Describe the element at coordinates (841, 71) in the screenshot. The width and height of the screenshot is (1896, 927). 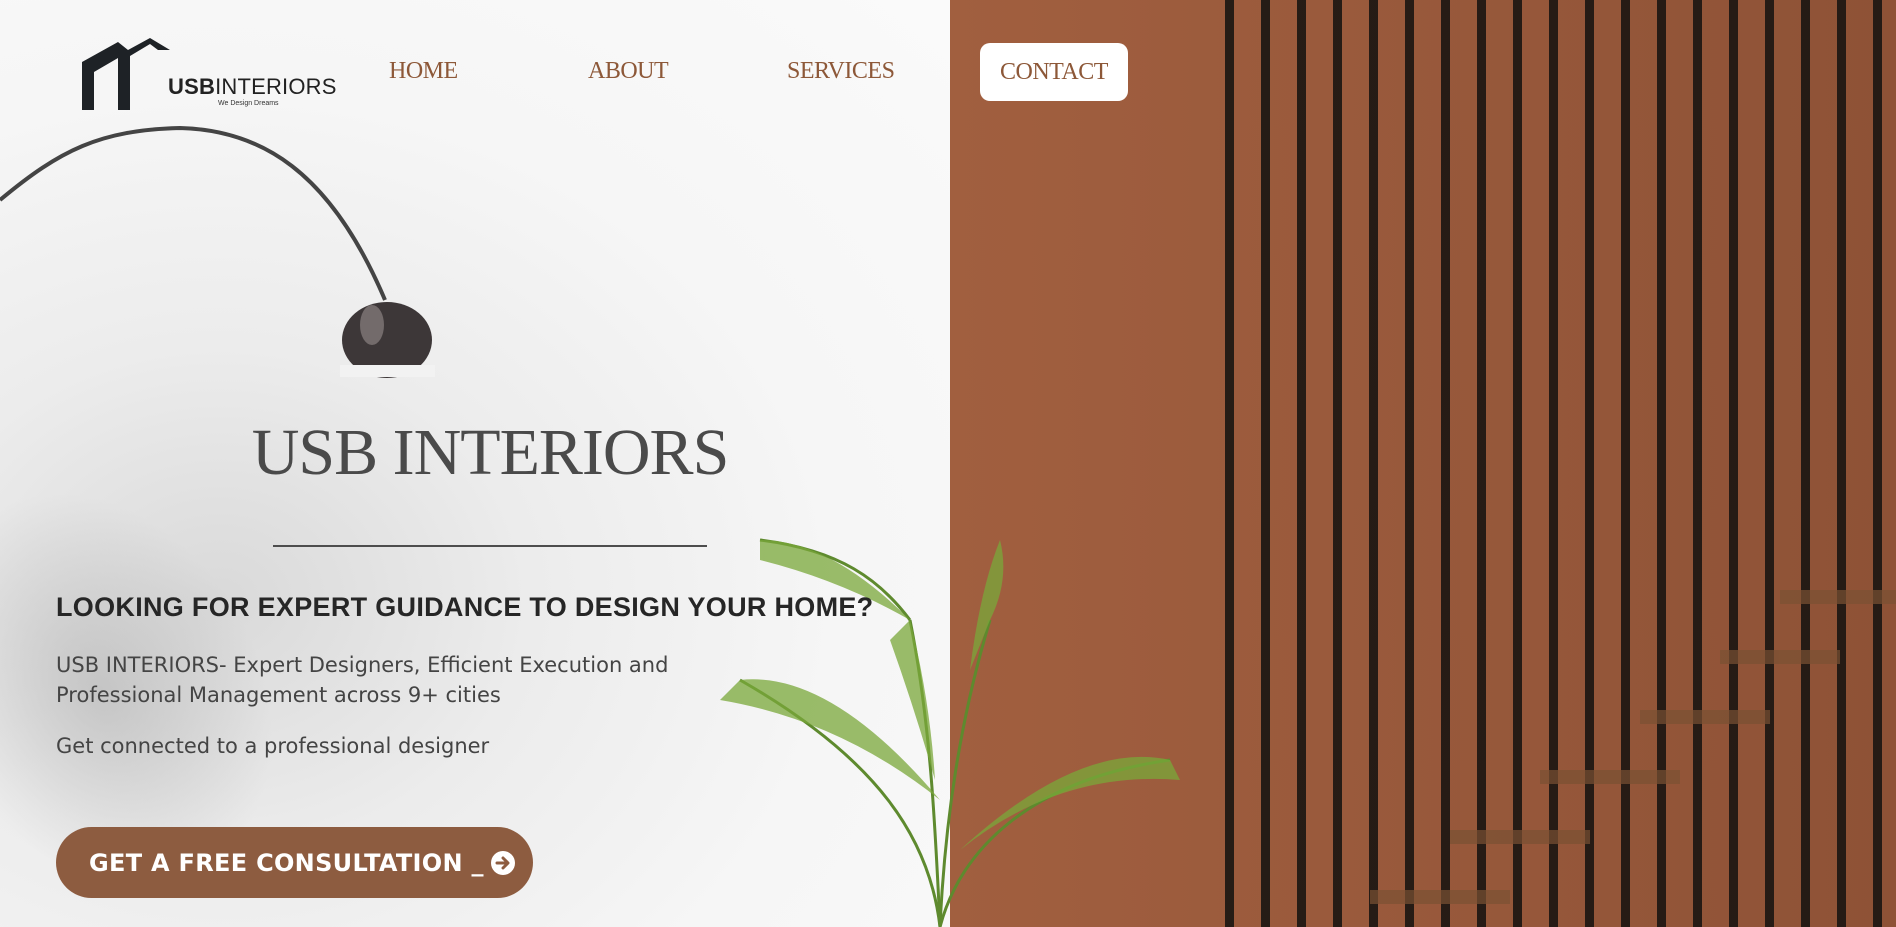
I see `nav-services: SERVICES` at that location.